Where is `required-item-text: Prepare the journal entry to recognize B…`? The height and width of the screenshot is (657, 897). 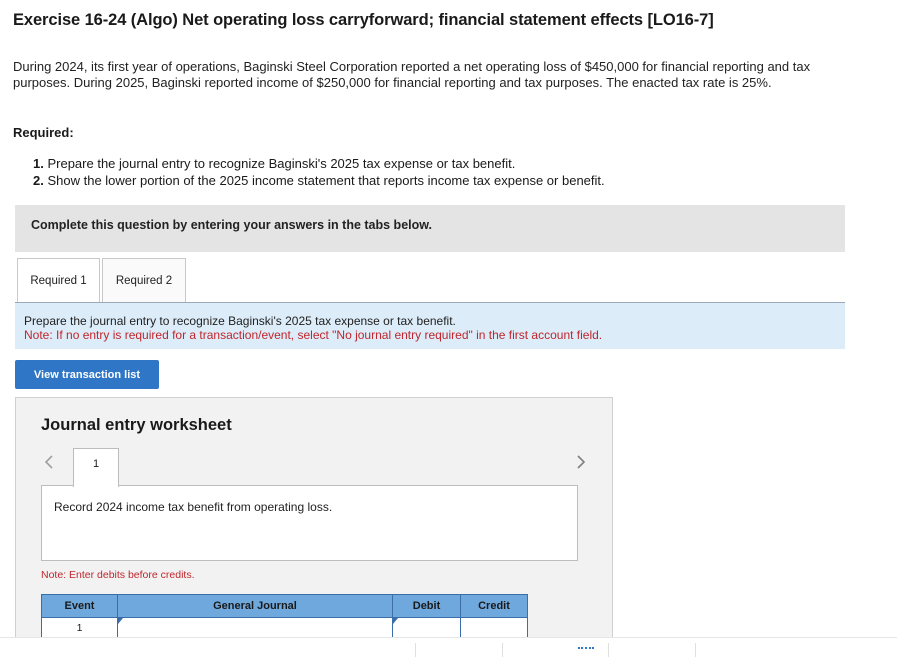 required-item-text: Prepare the journal entry to recognize B… is located at coordinates (281, 163).